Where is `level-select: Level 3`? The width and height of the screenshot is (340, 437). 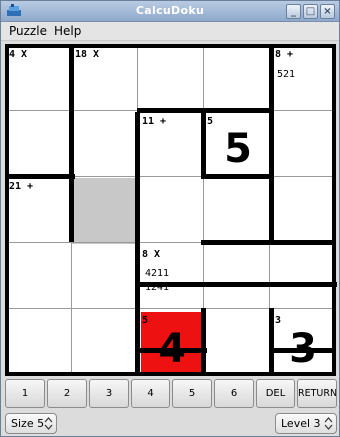
level-select: Level 3 is located at coordinates (306, 423).